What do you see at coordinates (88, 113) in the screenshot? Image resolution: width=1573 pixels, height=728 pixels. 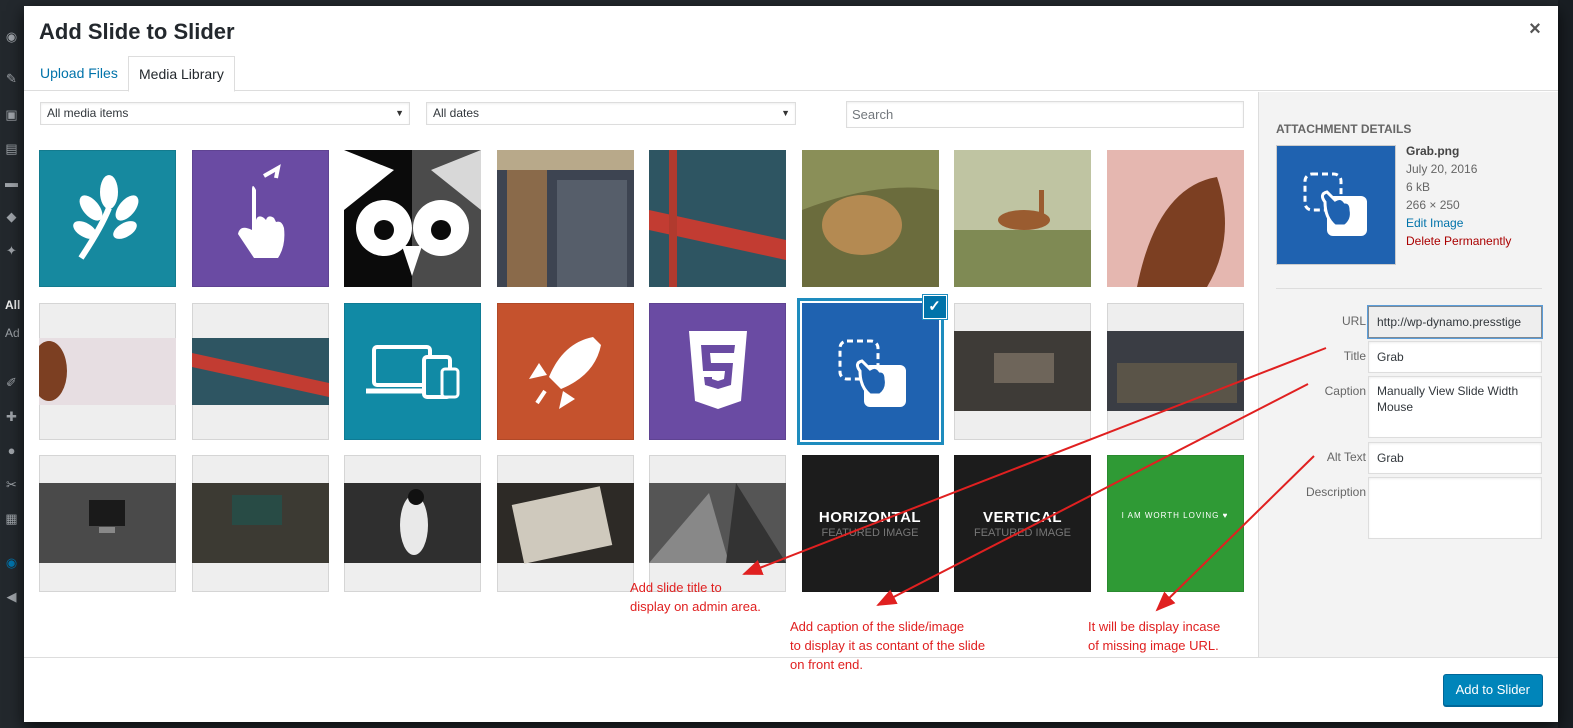 I see `media-type-value: All media items` at bounding box center [88, 113].